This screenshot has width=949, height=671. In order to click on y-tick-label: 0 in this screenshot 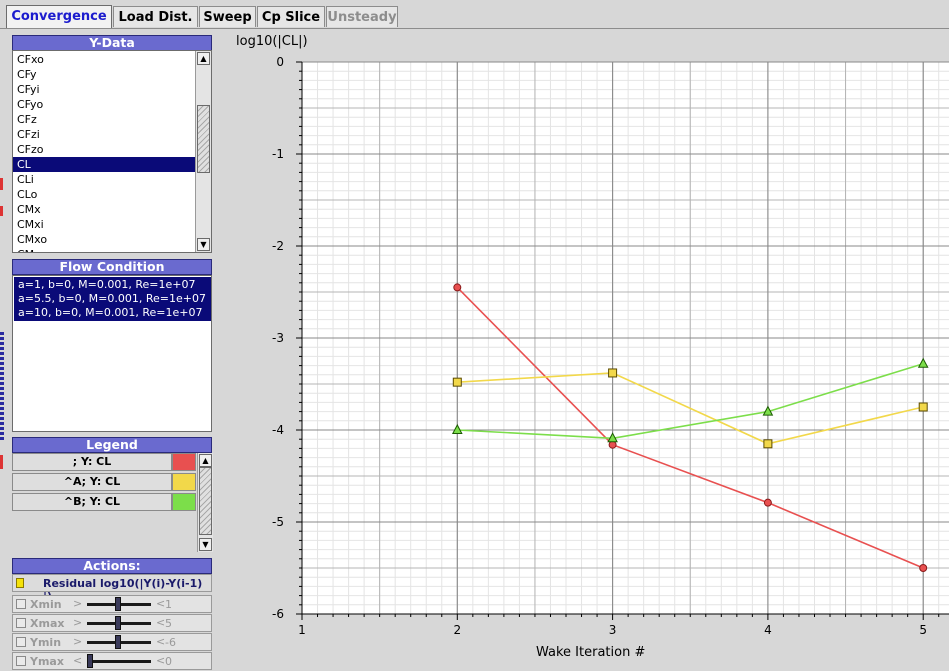, I will do `click(280, 62)`.